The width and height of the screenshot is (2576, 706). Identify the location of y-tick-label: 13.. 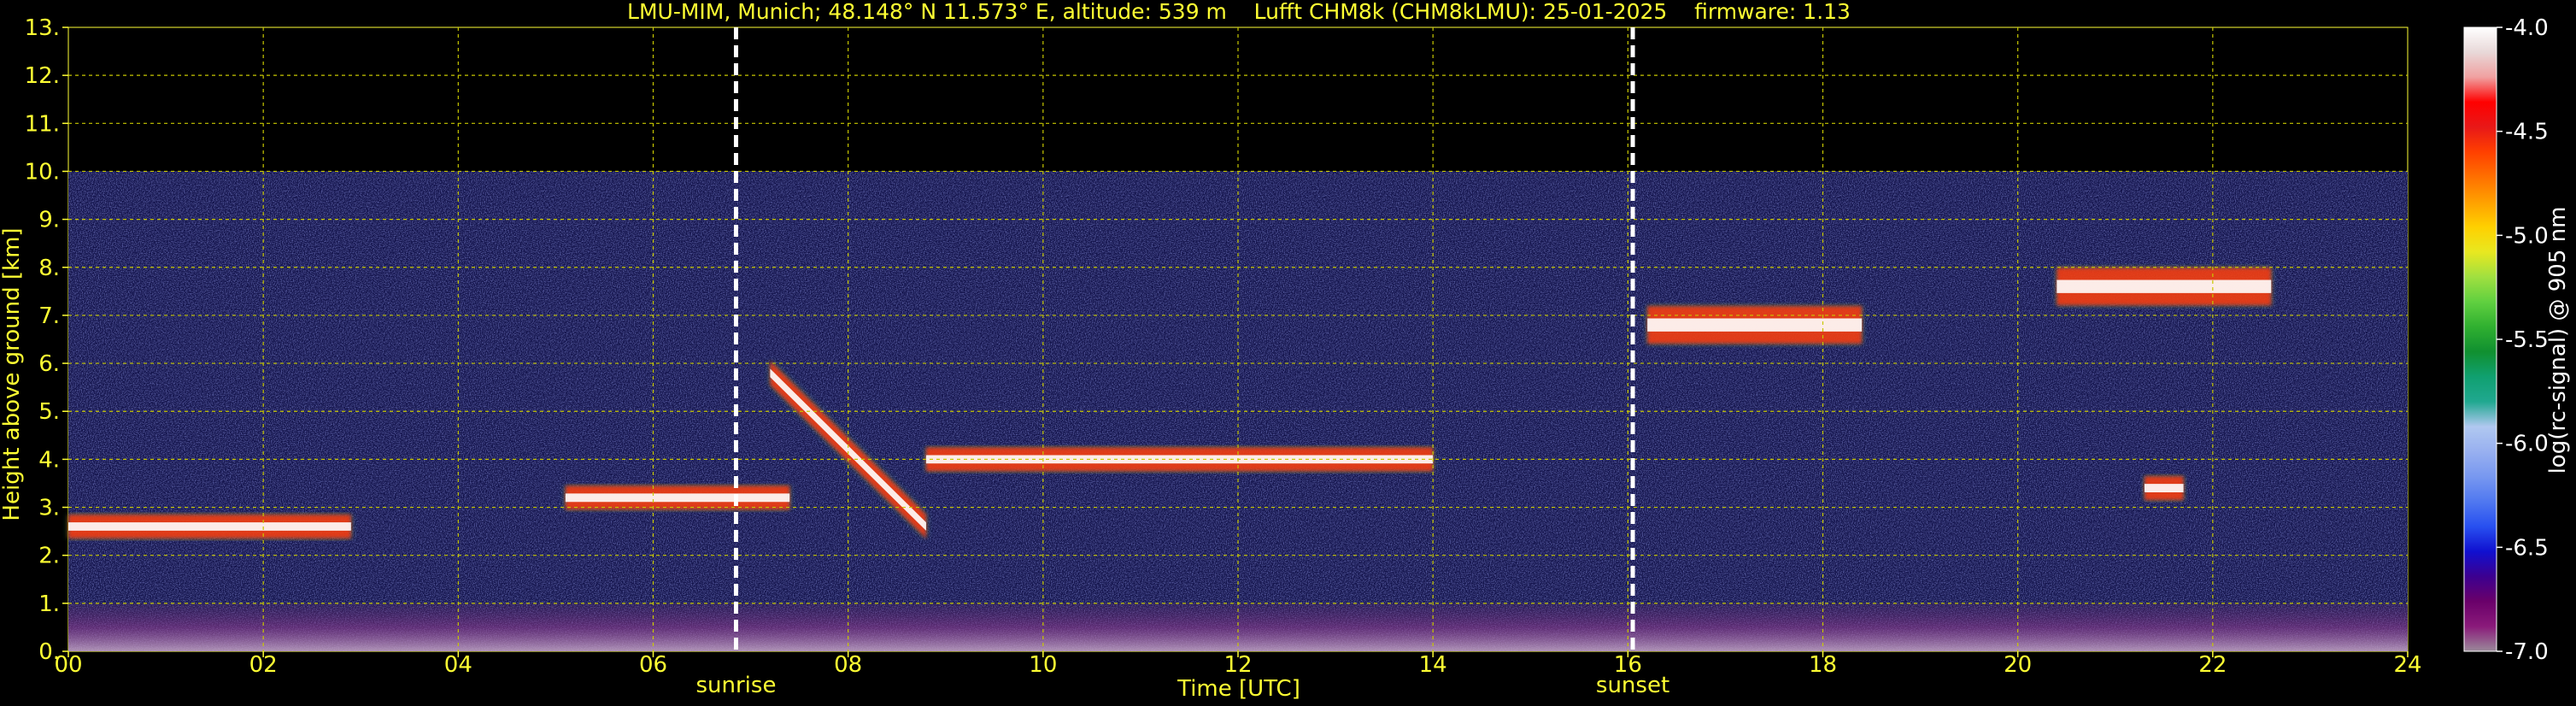
(42, 28).